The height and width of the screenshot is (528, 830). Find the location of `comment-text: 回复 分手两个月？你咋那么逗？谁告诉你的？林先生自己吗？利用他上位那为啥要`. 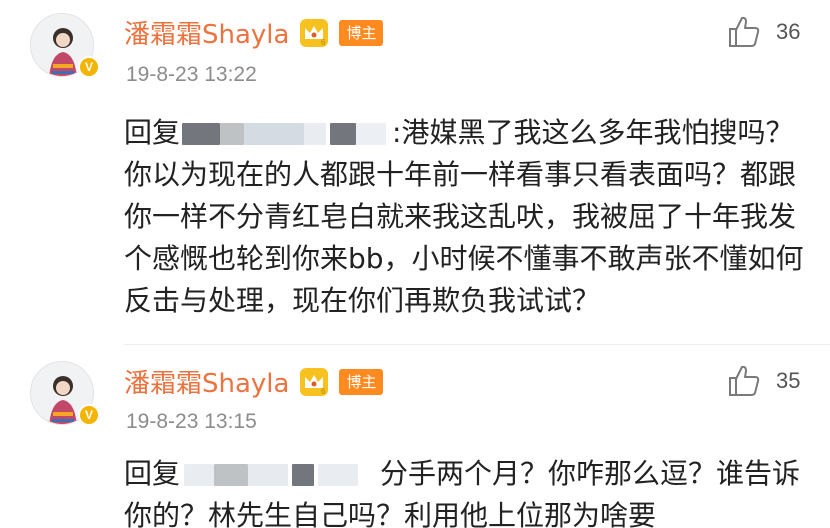

comment-text: 回复 分手两个月？你咋那么逗？谁告诉你的？林先生自己吗？利用他上位那为啥要 is located at coordinates (464, 490).